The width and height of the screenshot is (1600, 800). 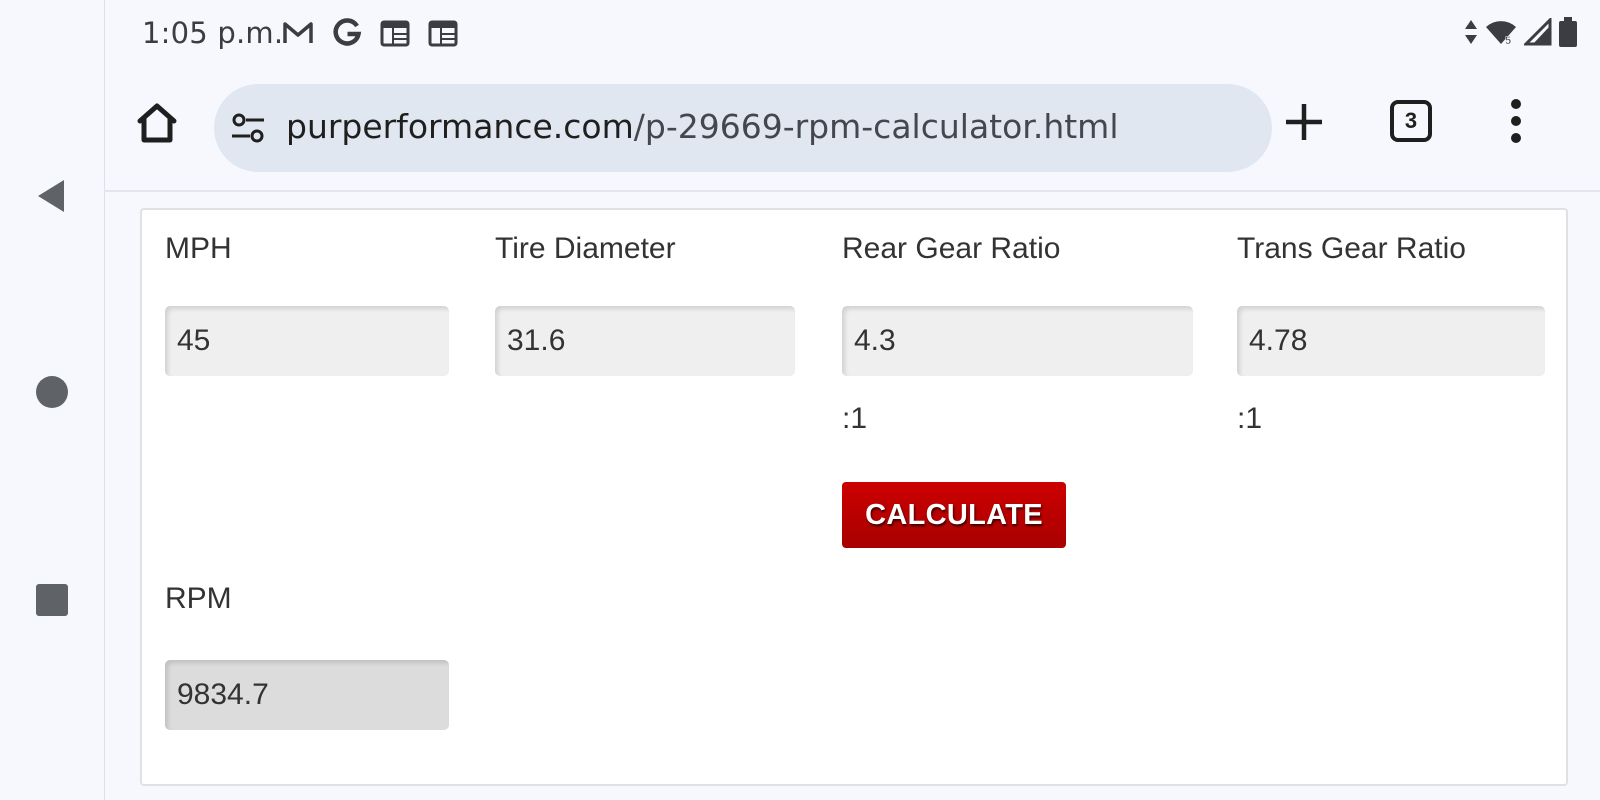 What do you see at coordinates (213, 33) in the screenshot?
I see `status-time: 1:05 p.m.` at bounding box center [213, 33].